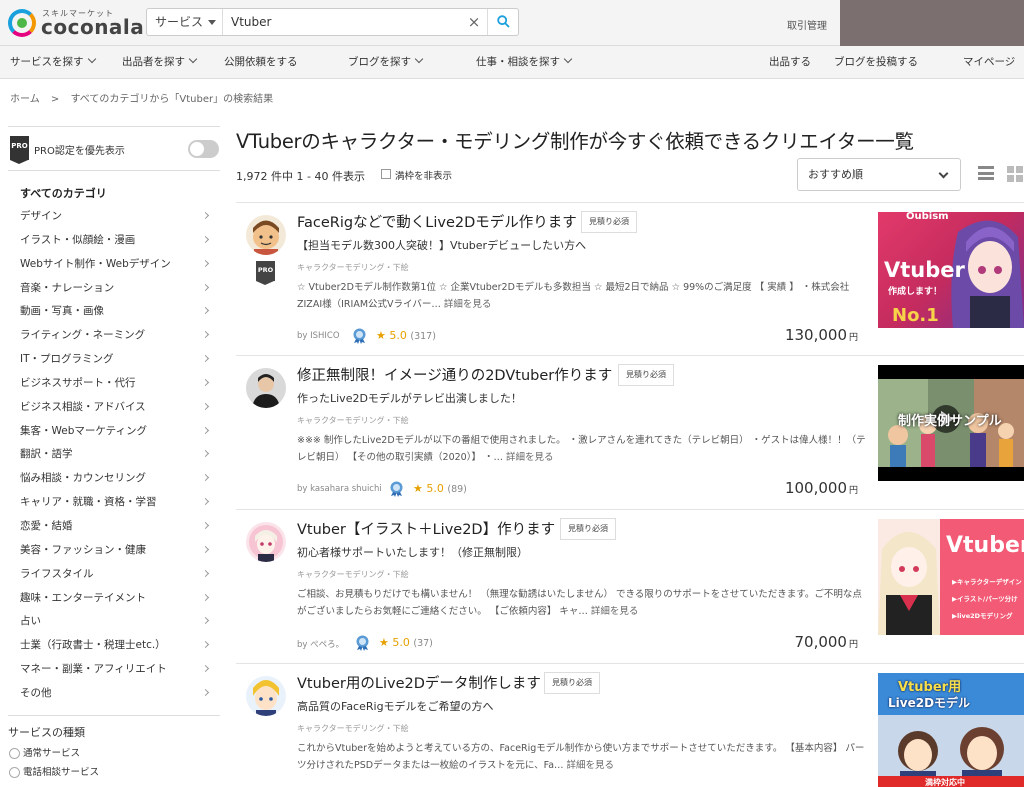 The width and height of the screenshot is (1024, 787). I want to click on user-account-area, so click(932, 23).